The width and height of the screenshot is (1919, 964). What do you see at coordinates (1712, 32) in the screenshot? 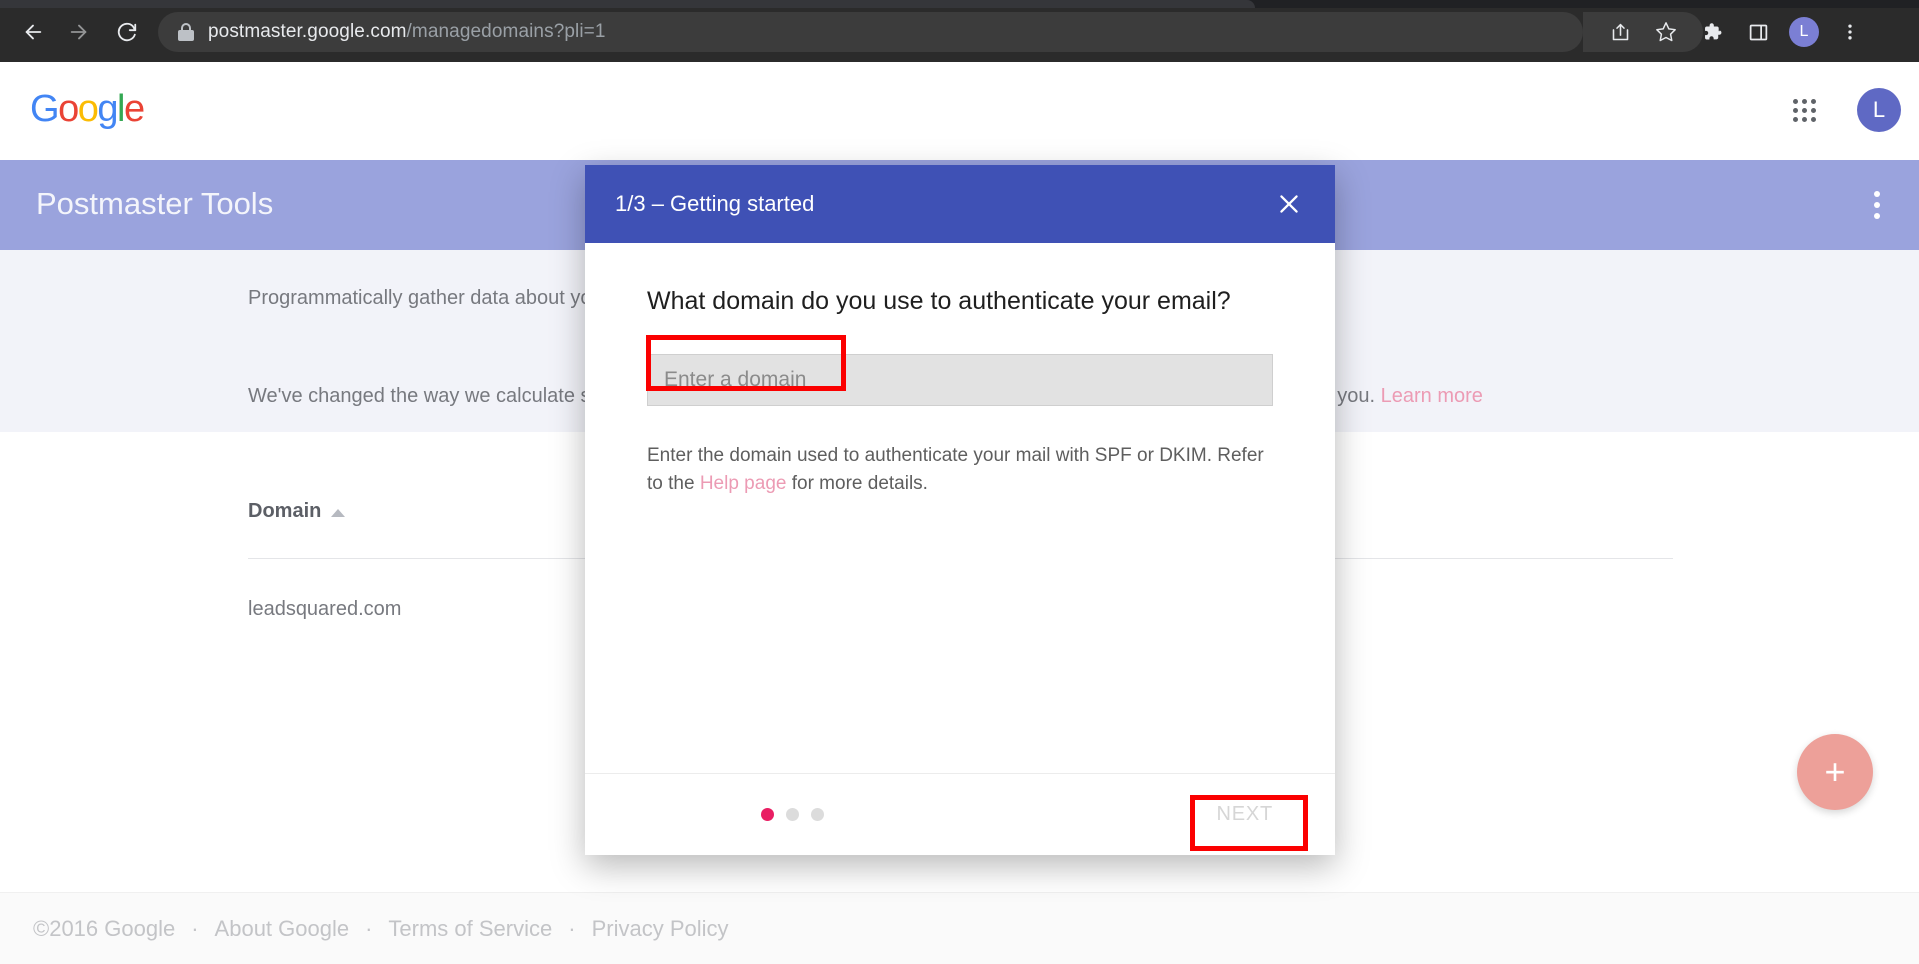
I see `extensions-puzzle-icon` at bounding box center [1712, 32].